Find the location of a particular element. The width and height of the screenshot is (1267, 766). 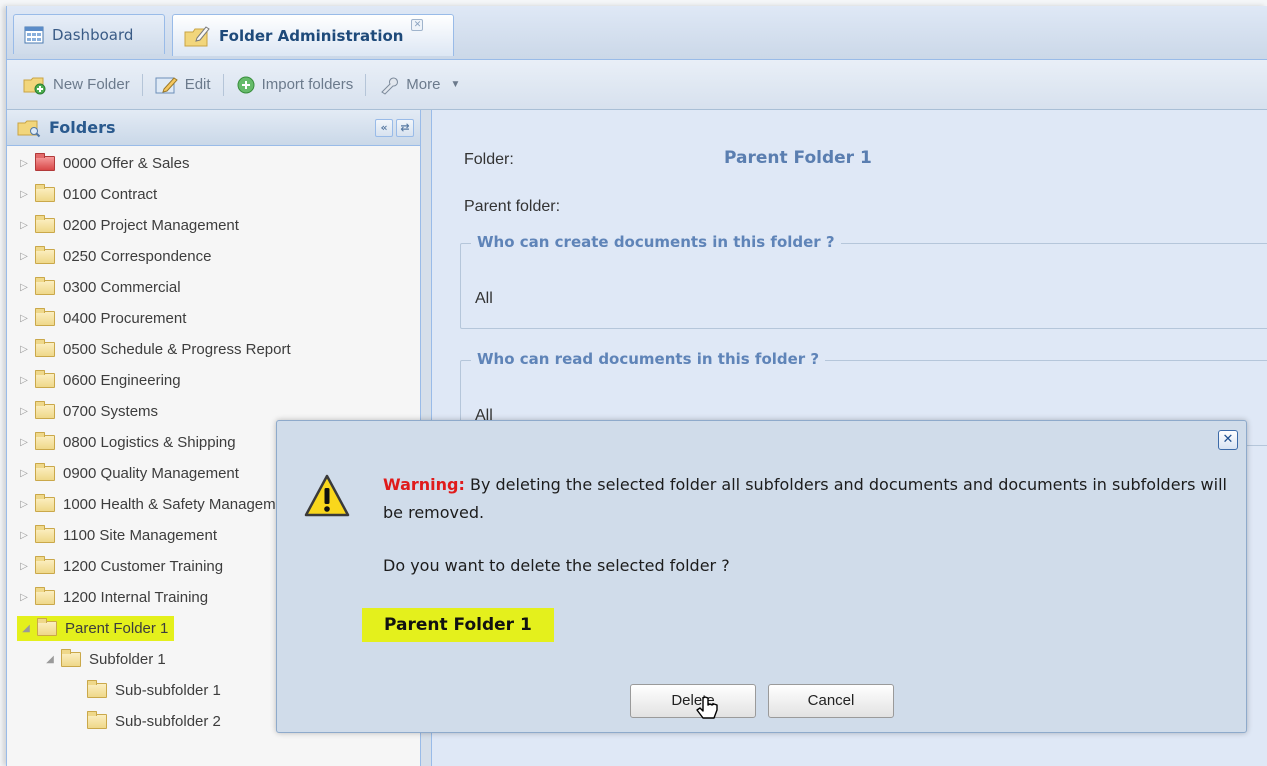

tree-item-label: 1000 Health & Safety Management is located at coordinates (180, 504).